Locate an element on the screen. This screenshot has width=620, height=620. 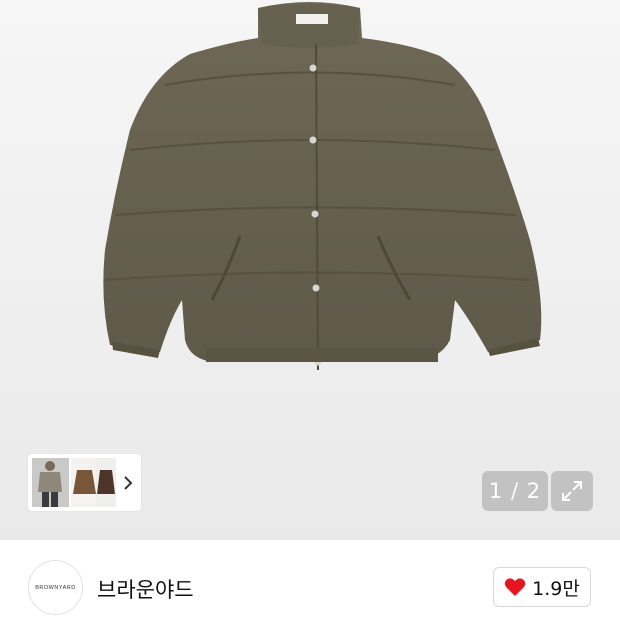
like-button: 1.9만 is located at coordinates (542, 587).